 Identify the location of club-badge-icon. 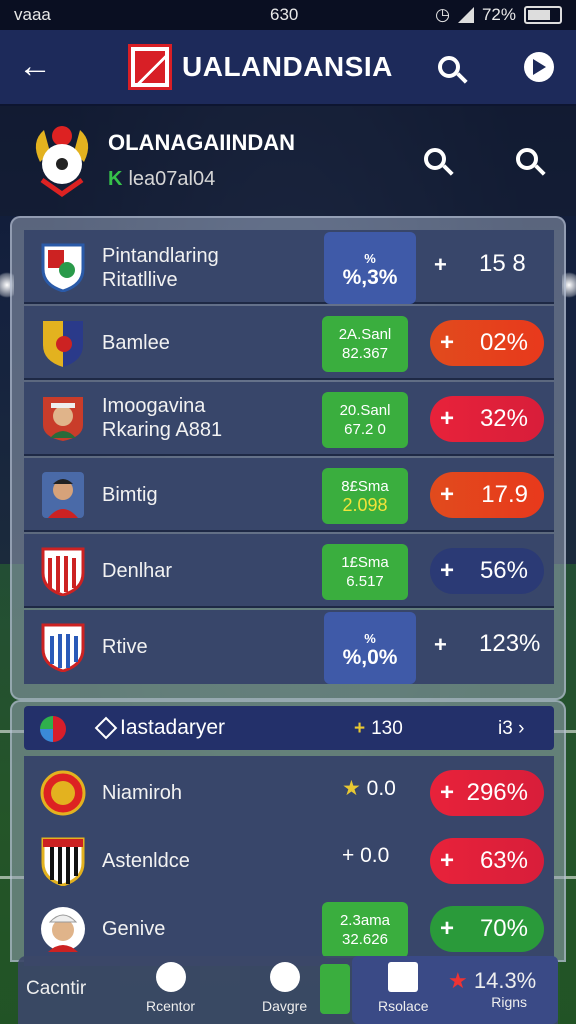
(63, 793).